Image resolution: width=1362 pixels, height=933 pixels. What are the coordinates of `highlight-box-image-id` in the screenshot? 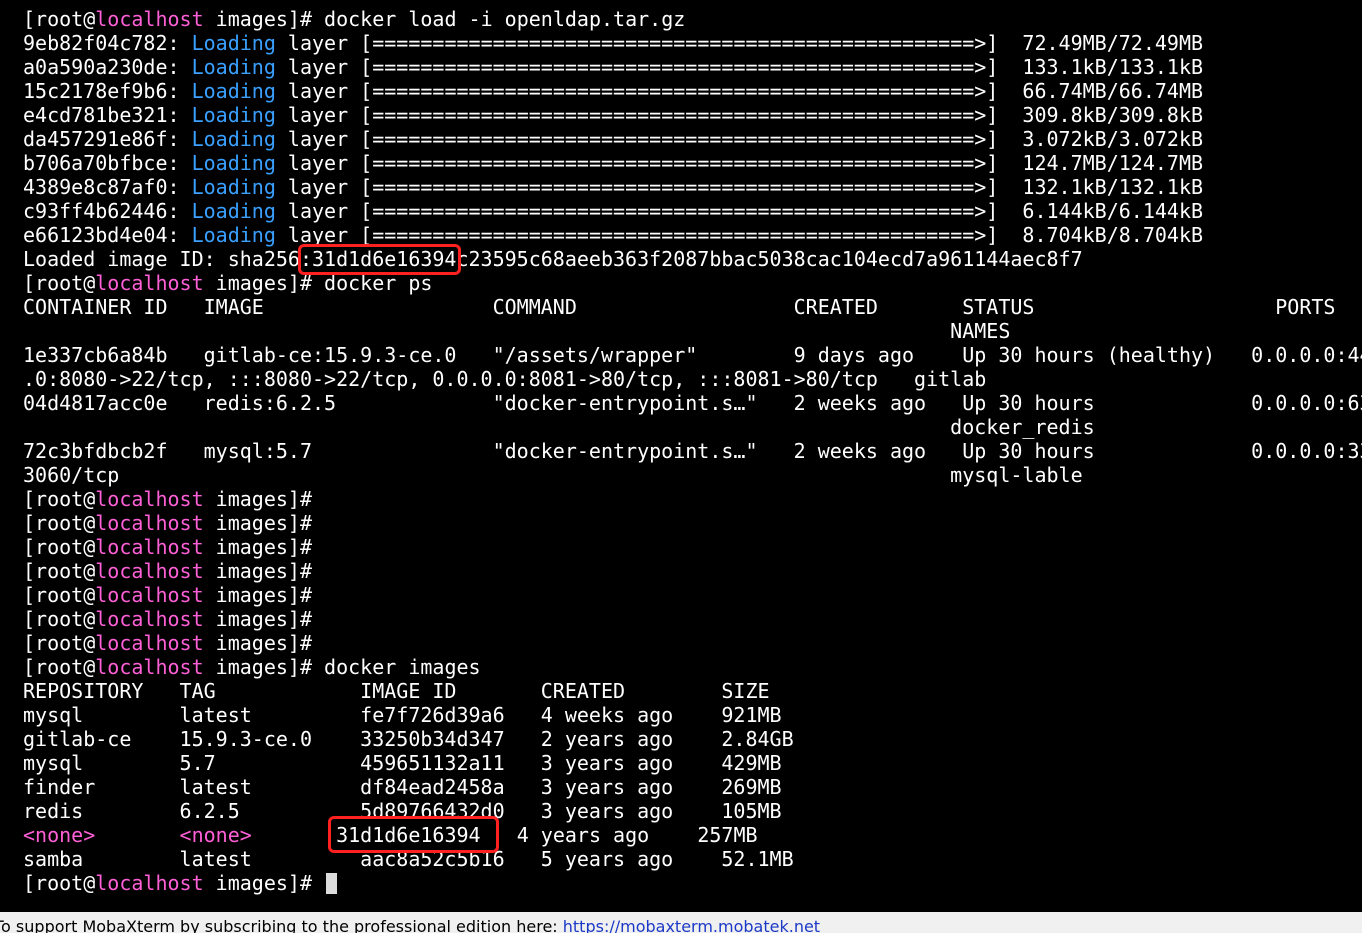 It's located at (413, 834).